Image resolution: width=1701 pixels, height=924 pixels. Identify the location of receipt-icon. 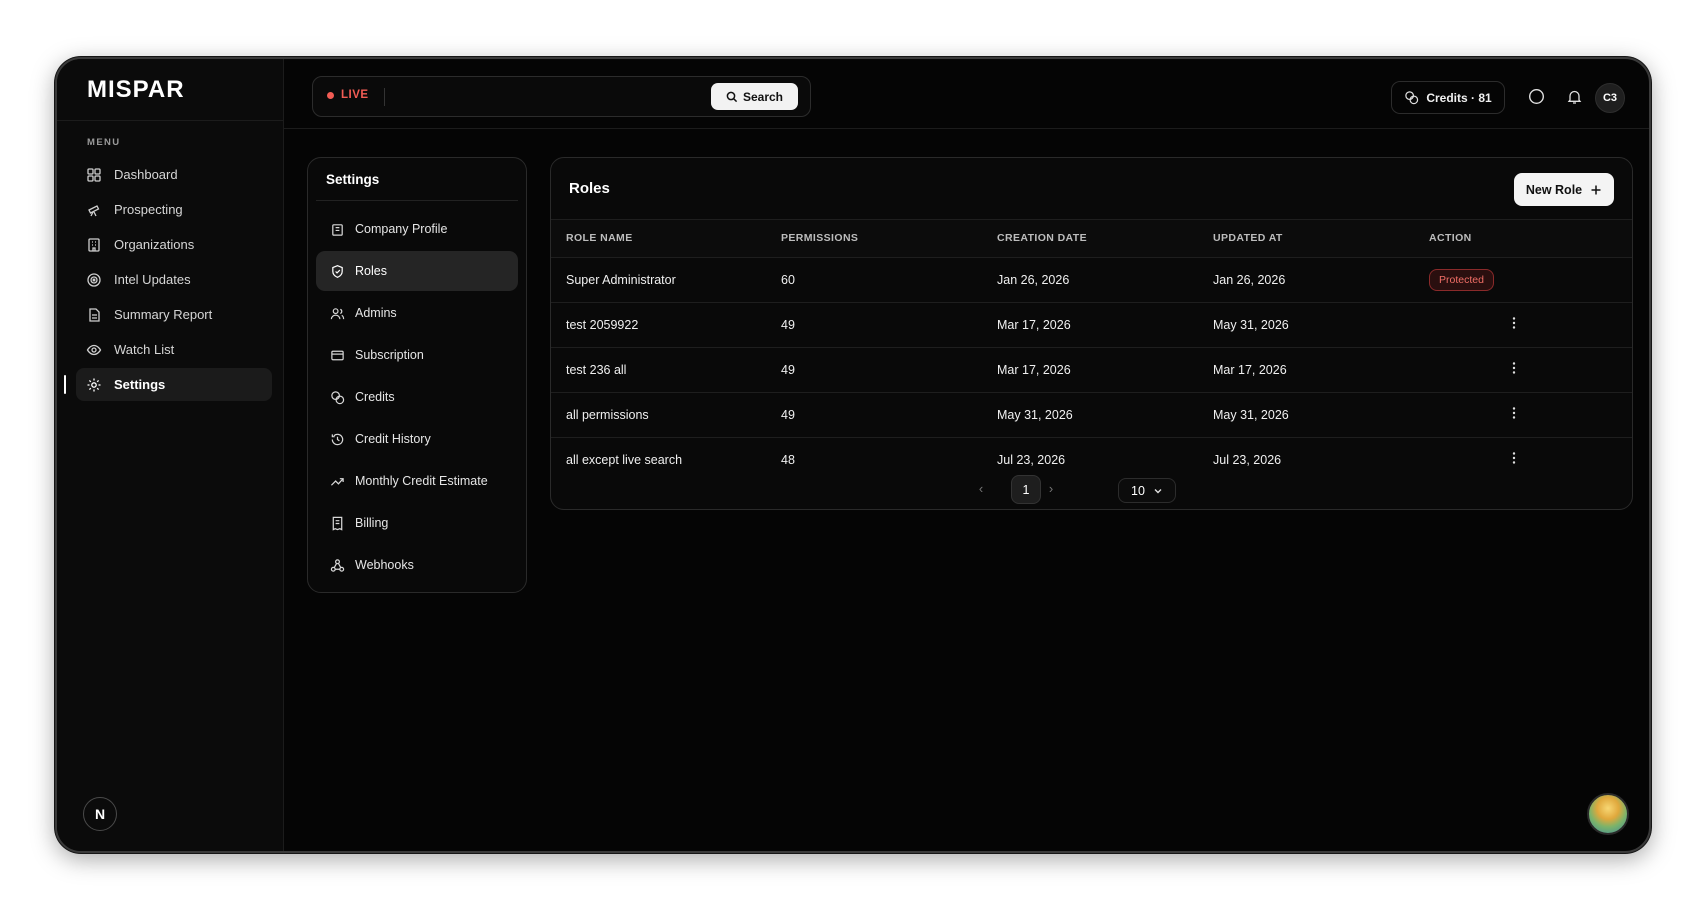
(337, 523).